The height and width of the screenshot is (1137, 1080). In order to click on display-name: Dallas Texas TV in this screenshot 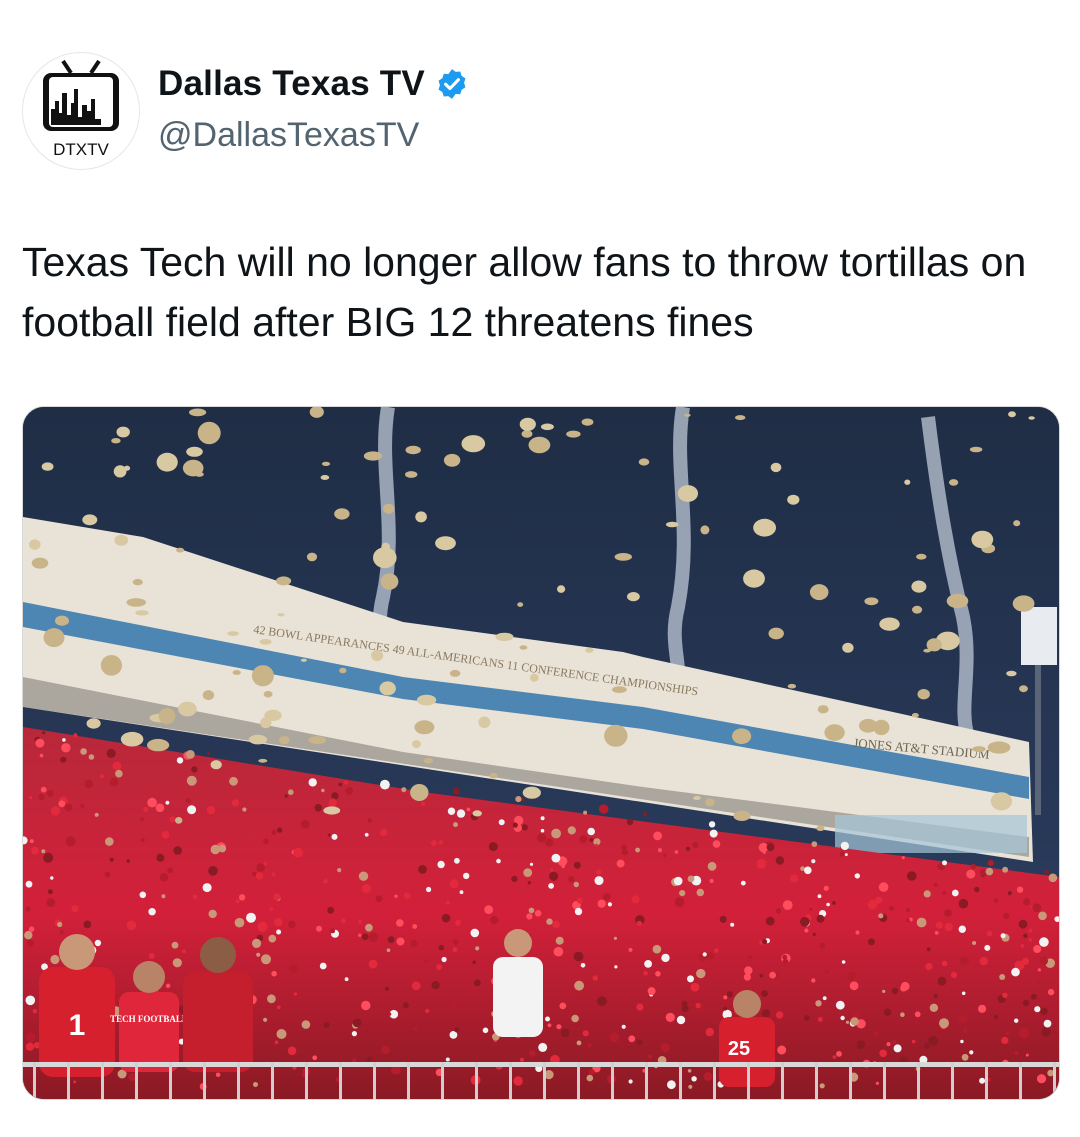, I will do `click(291, 84)`.